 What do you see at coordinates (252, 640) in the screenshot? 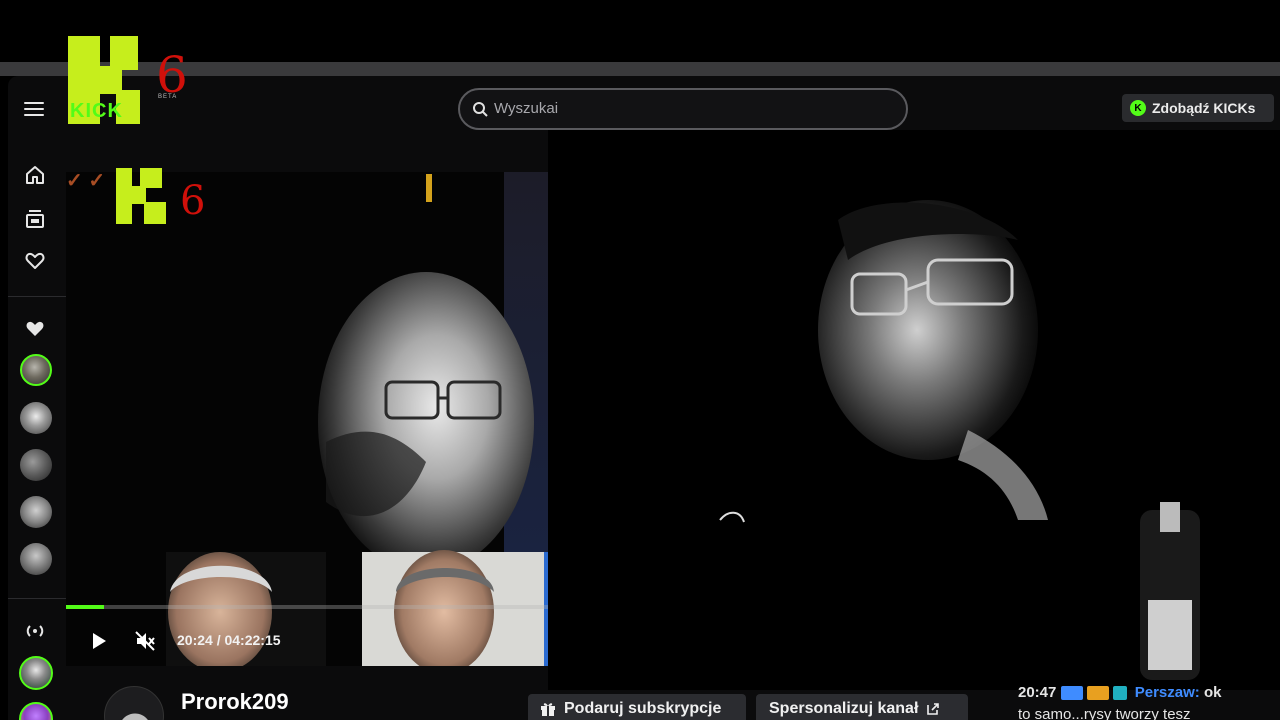
I see `time-total: 04:22:15` at bounding box center [252, 640].